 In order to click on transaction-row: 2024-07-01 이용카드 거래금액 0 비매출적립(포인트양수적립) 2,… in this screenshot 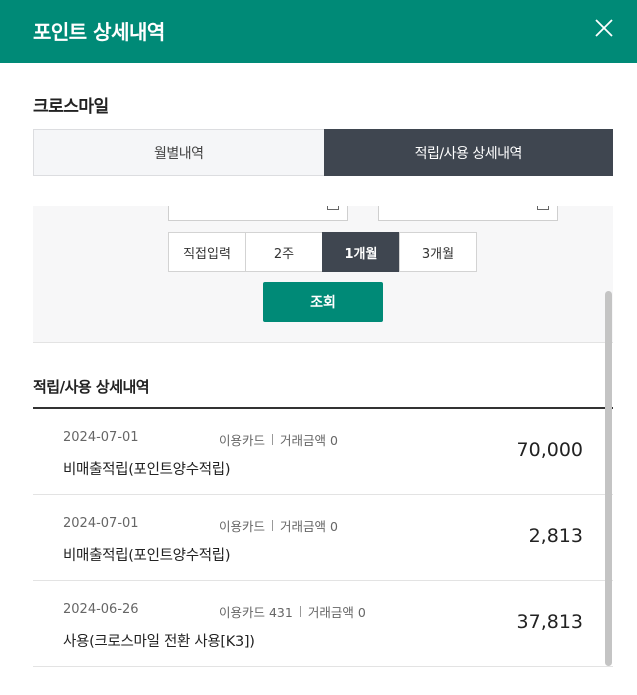, I will do `click(323, 538)`.